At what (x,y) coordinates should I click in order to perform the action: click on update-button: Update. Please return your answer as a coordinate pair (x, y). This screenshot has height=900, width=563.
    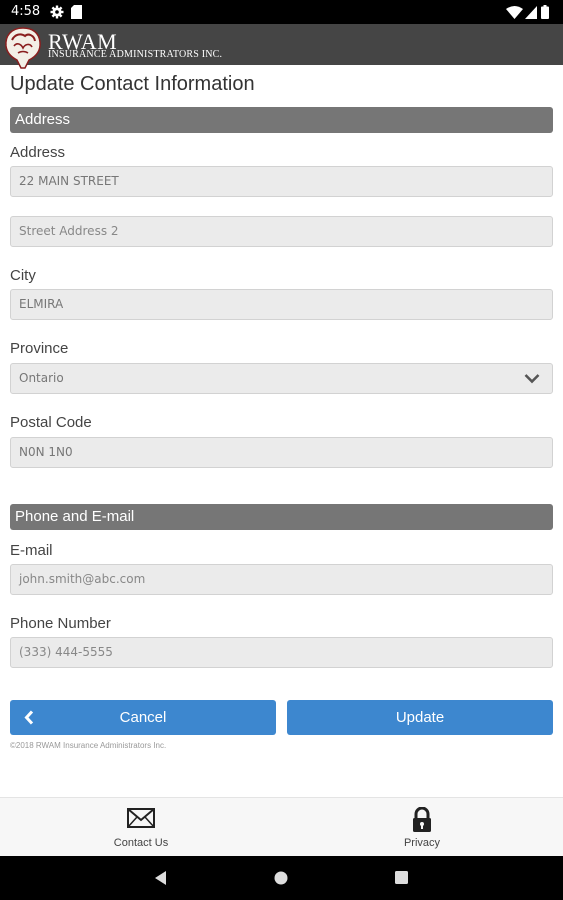
    Looking at the image, I should click on (420, 717).